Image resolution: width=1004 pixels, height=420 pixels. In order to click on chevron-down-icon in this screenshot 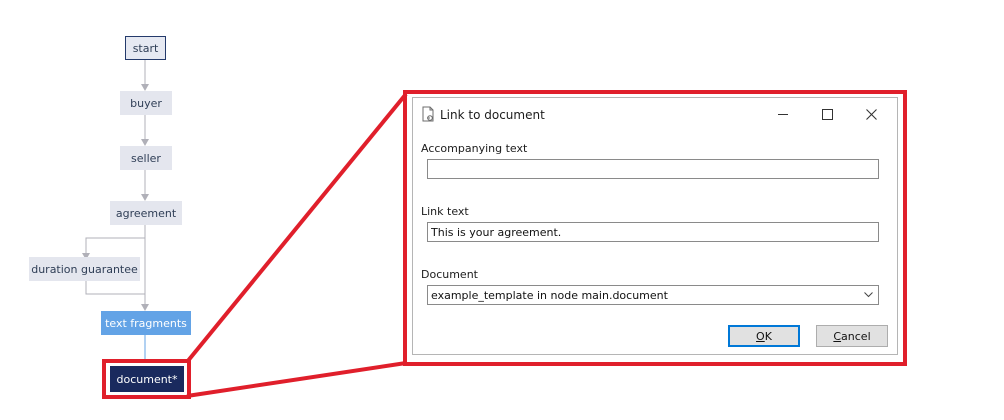, I will do `click(868, 295)`.